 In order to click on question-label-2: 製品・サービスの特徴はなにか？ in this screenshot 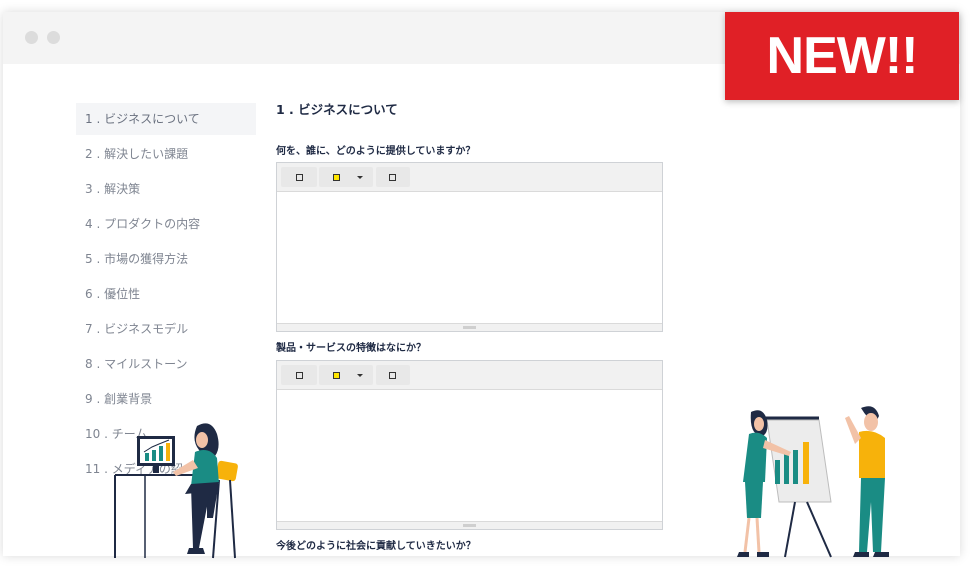, I will do `click(351, 348)`.